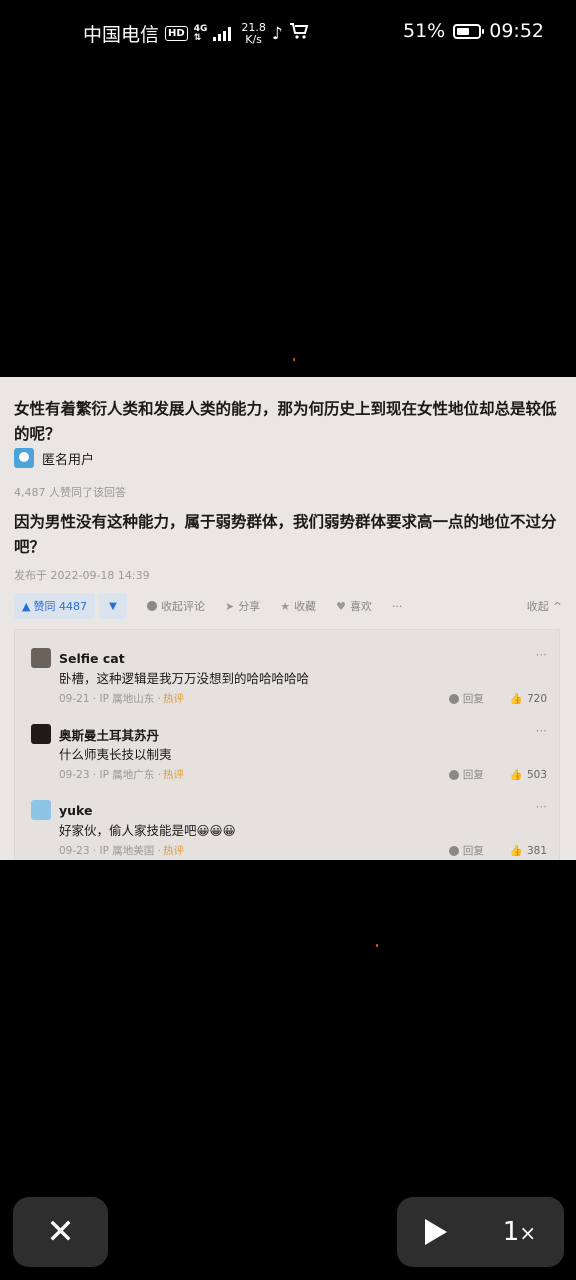 The height and width of the screenshot is (1280, 576). What do you see at coordinates (242, 606) in the screenshot?
I see `share-button: ➤ 分享` at bounding box center [242, 606].